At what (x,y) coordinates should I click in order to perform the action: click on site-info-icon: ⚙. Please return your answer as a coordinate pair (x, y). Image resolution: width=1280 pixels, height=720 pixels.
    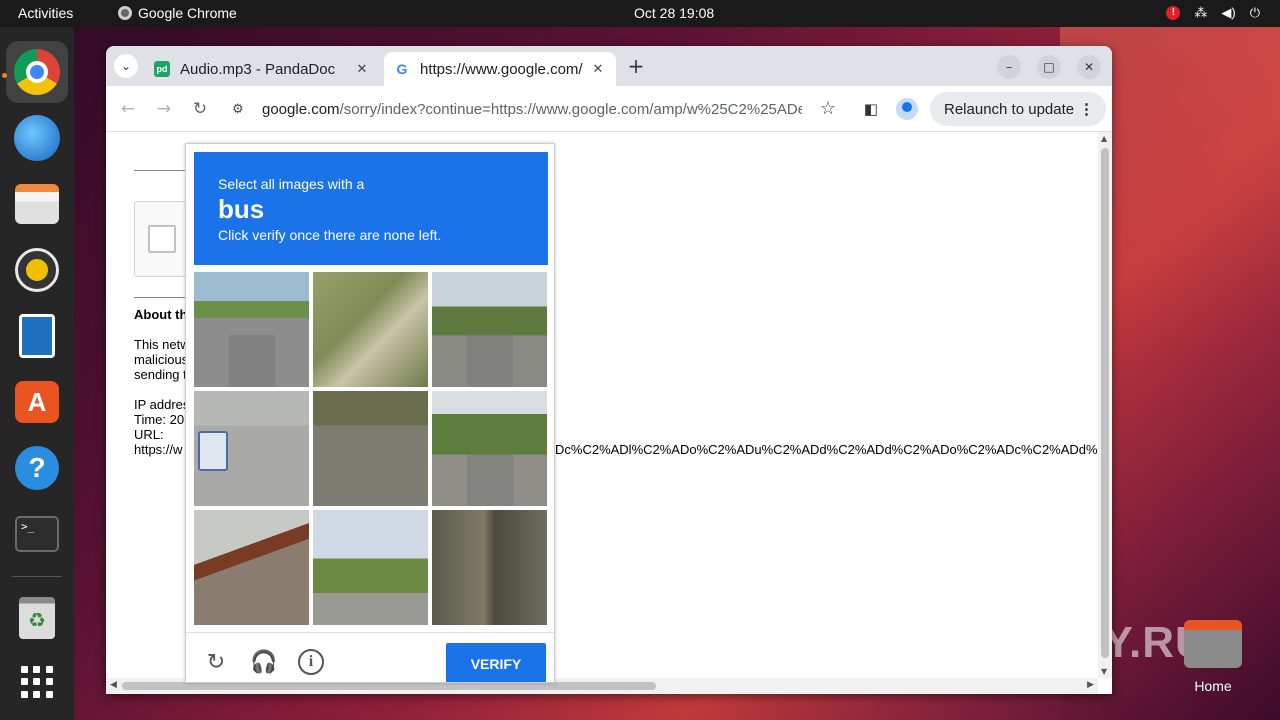
    Looking at the image, I should click on (243, 109).